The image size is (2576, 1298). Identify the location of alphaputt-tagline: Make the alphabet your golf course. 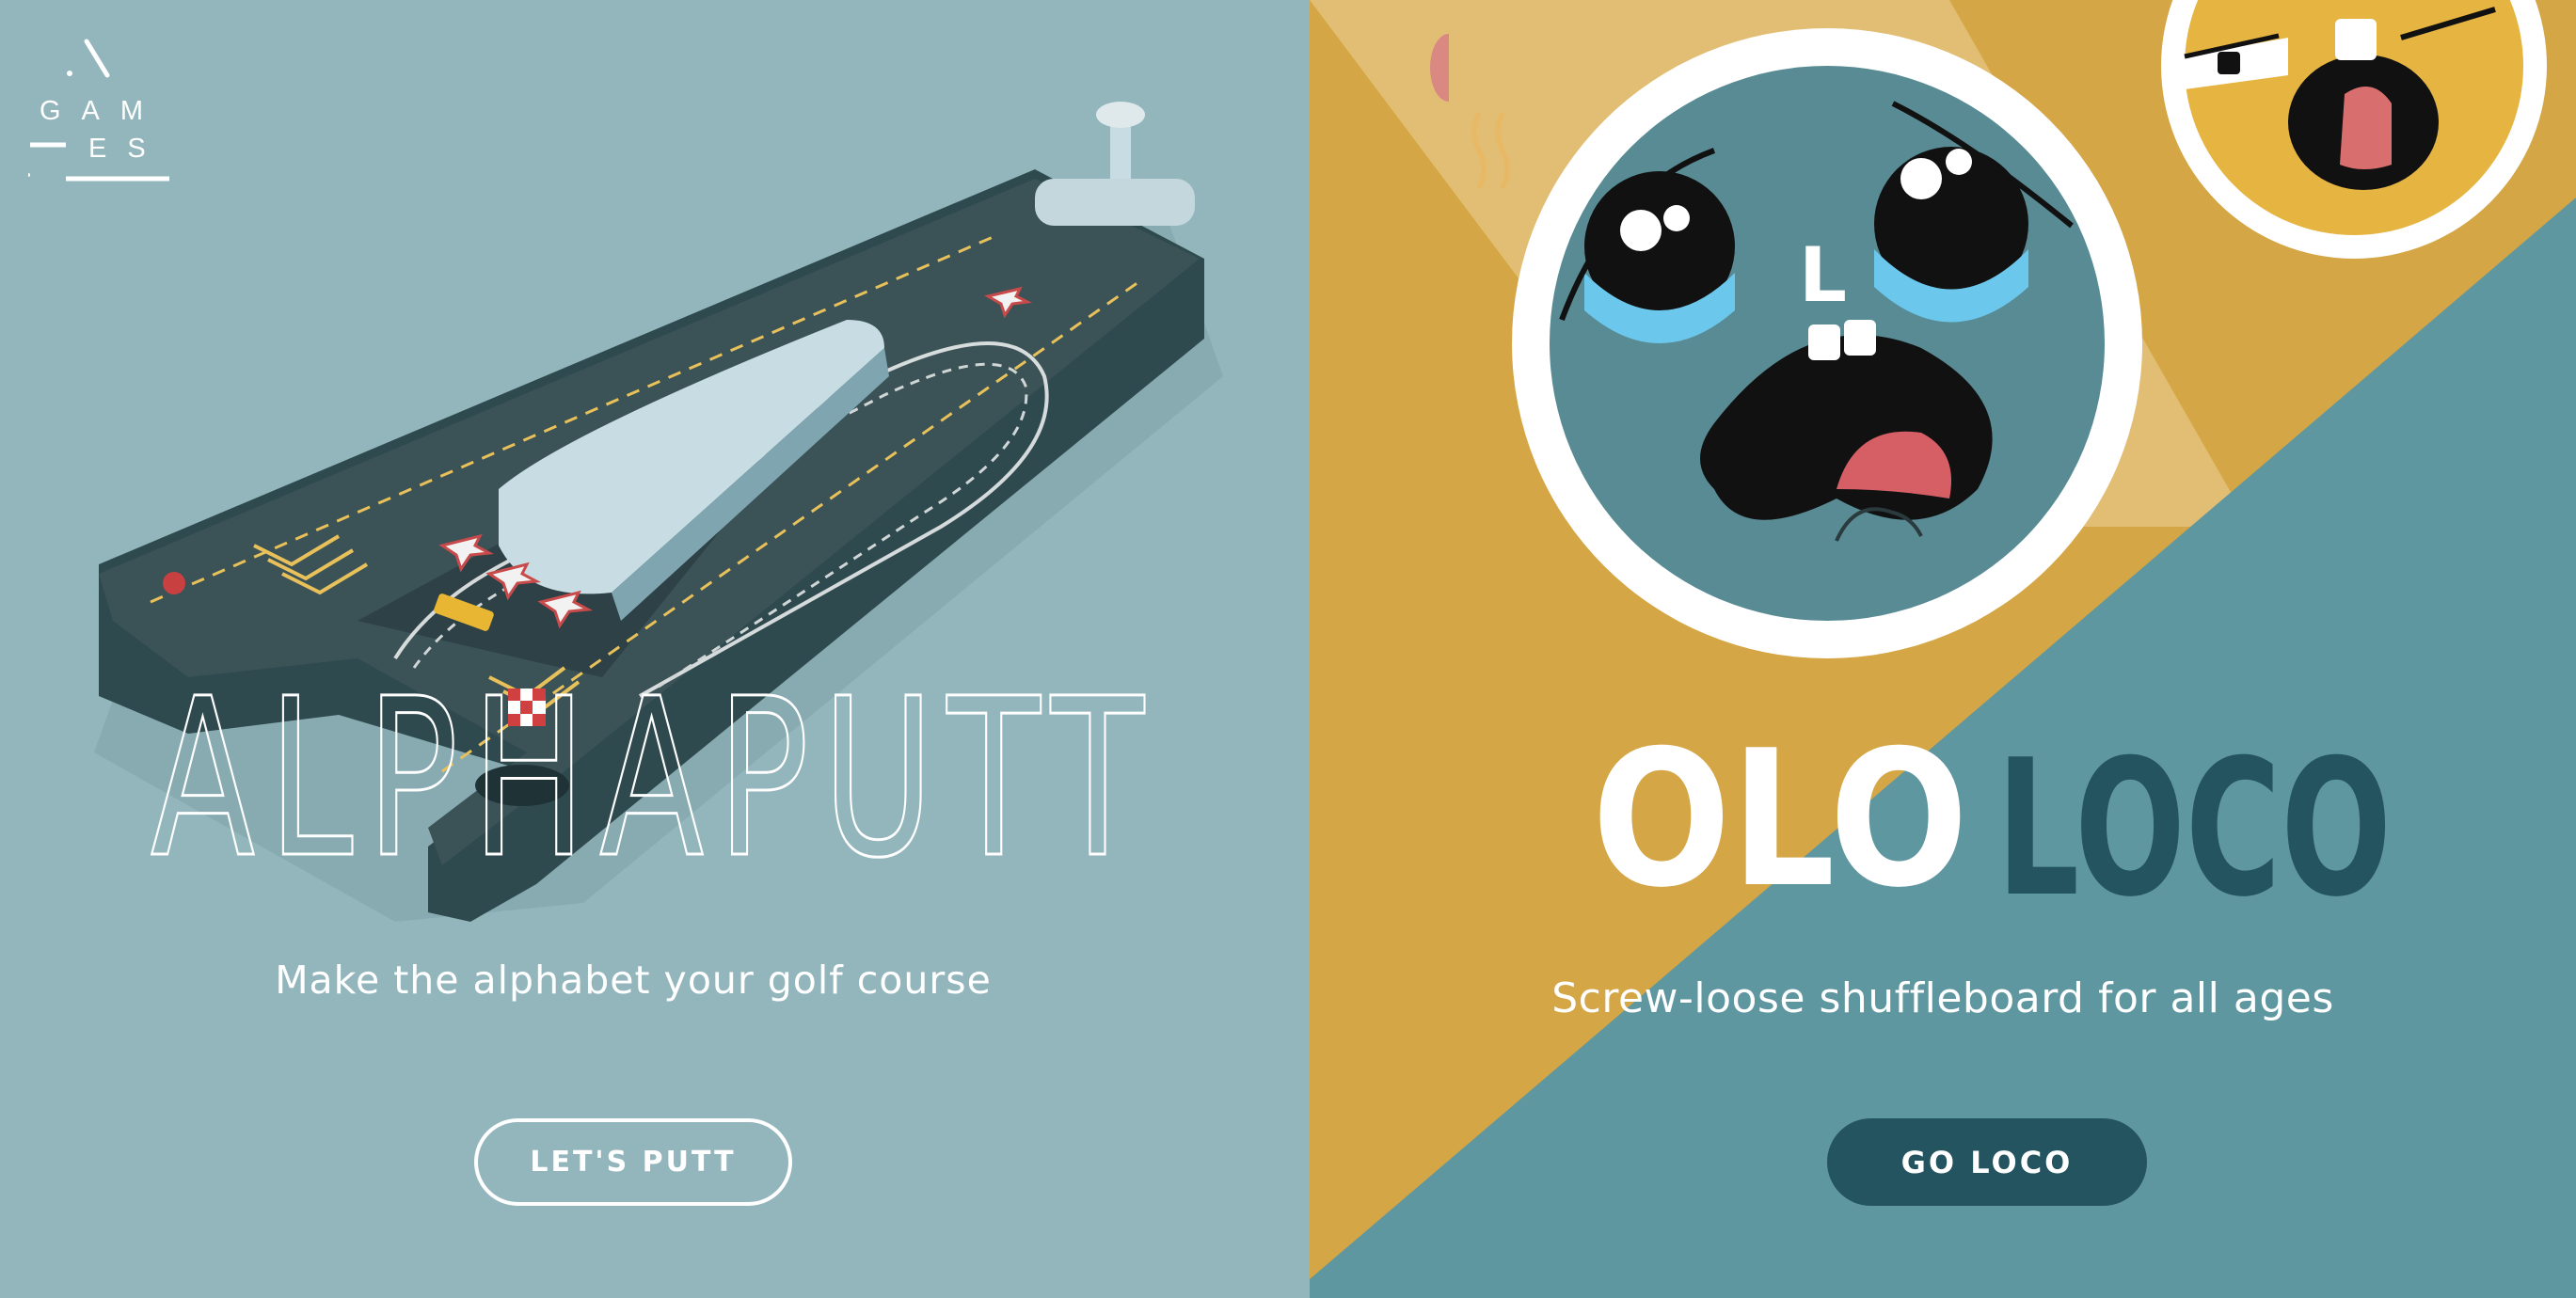
(633, 980).